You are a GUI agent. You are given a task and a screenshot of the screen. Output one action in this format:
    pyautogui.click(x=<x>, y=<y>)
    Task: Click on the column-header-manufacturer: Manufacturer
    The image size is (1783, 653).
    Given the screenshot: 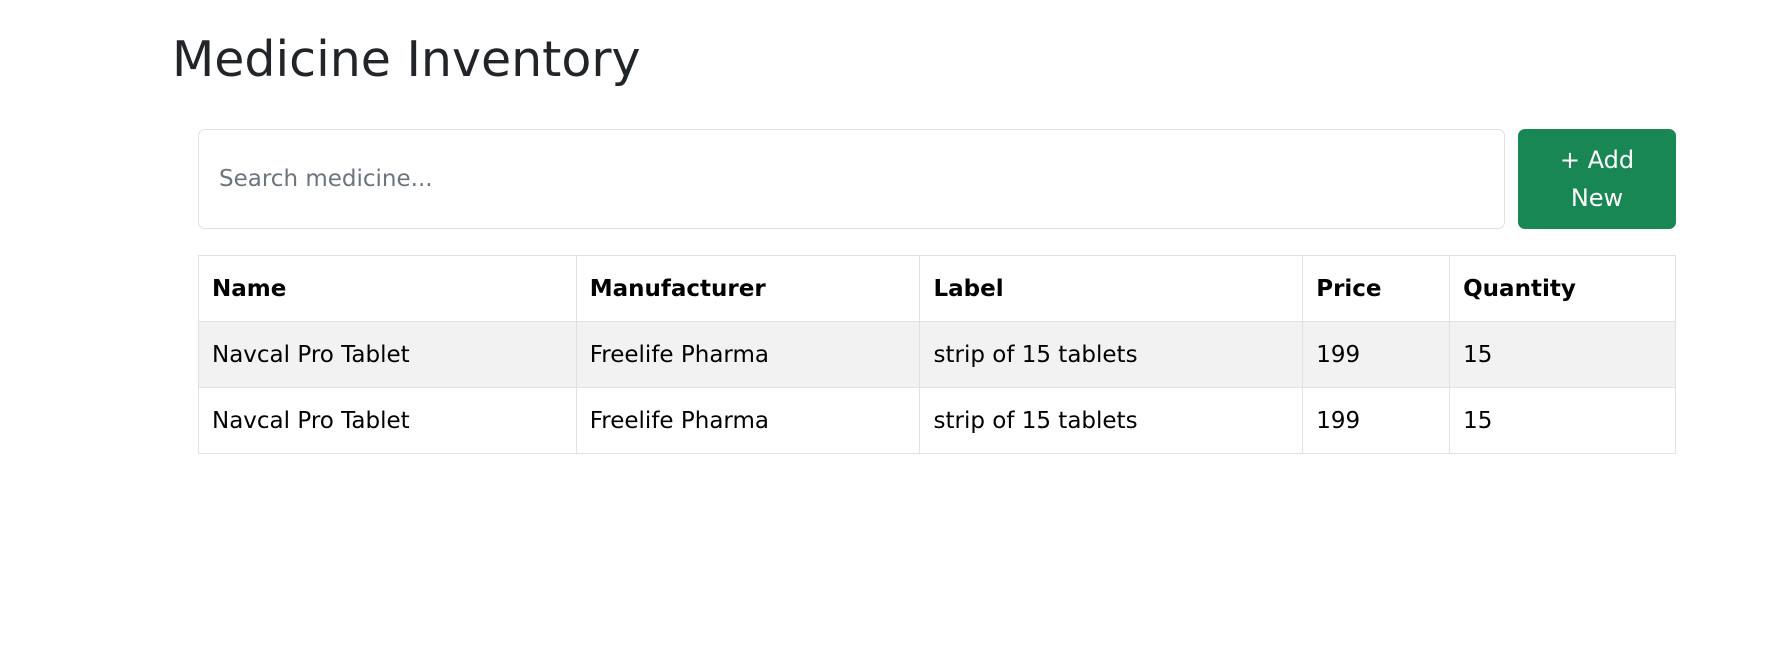 What is the action you would take?
    pyautogui.click(x=748, y=288)
    